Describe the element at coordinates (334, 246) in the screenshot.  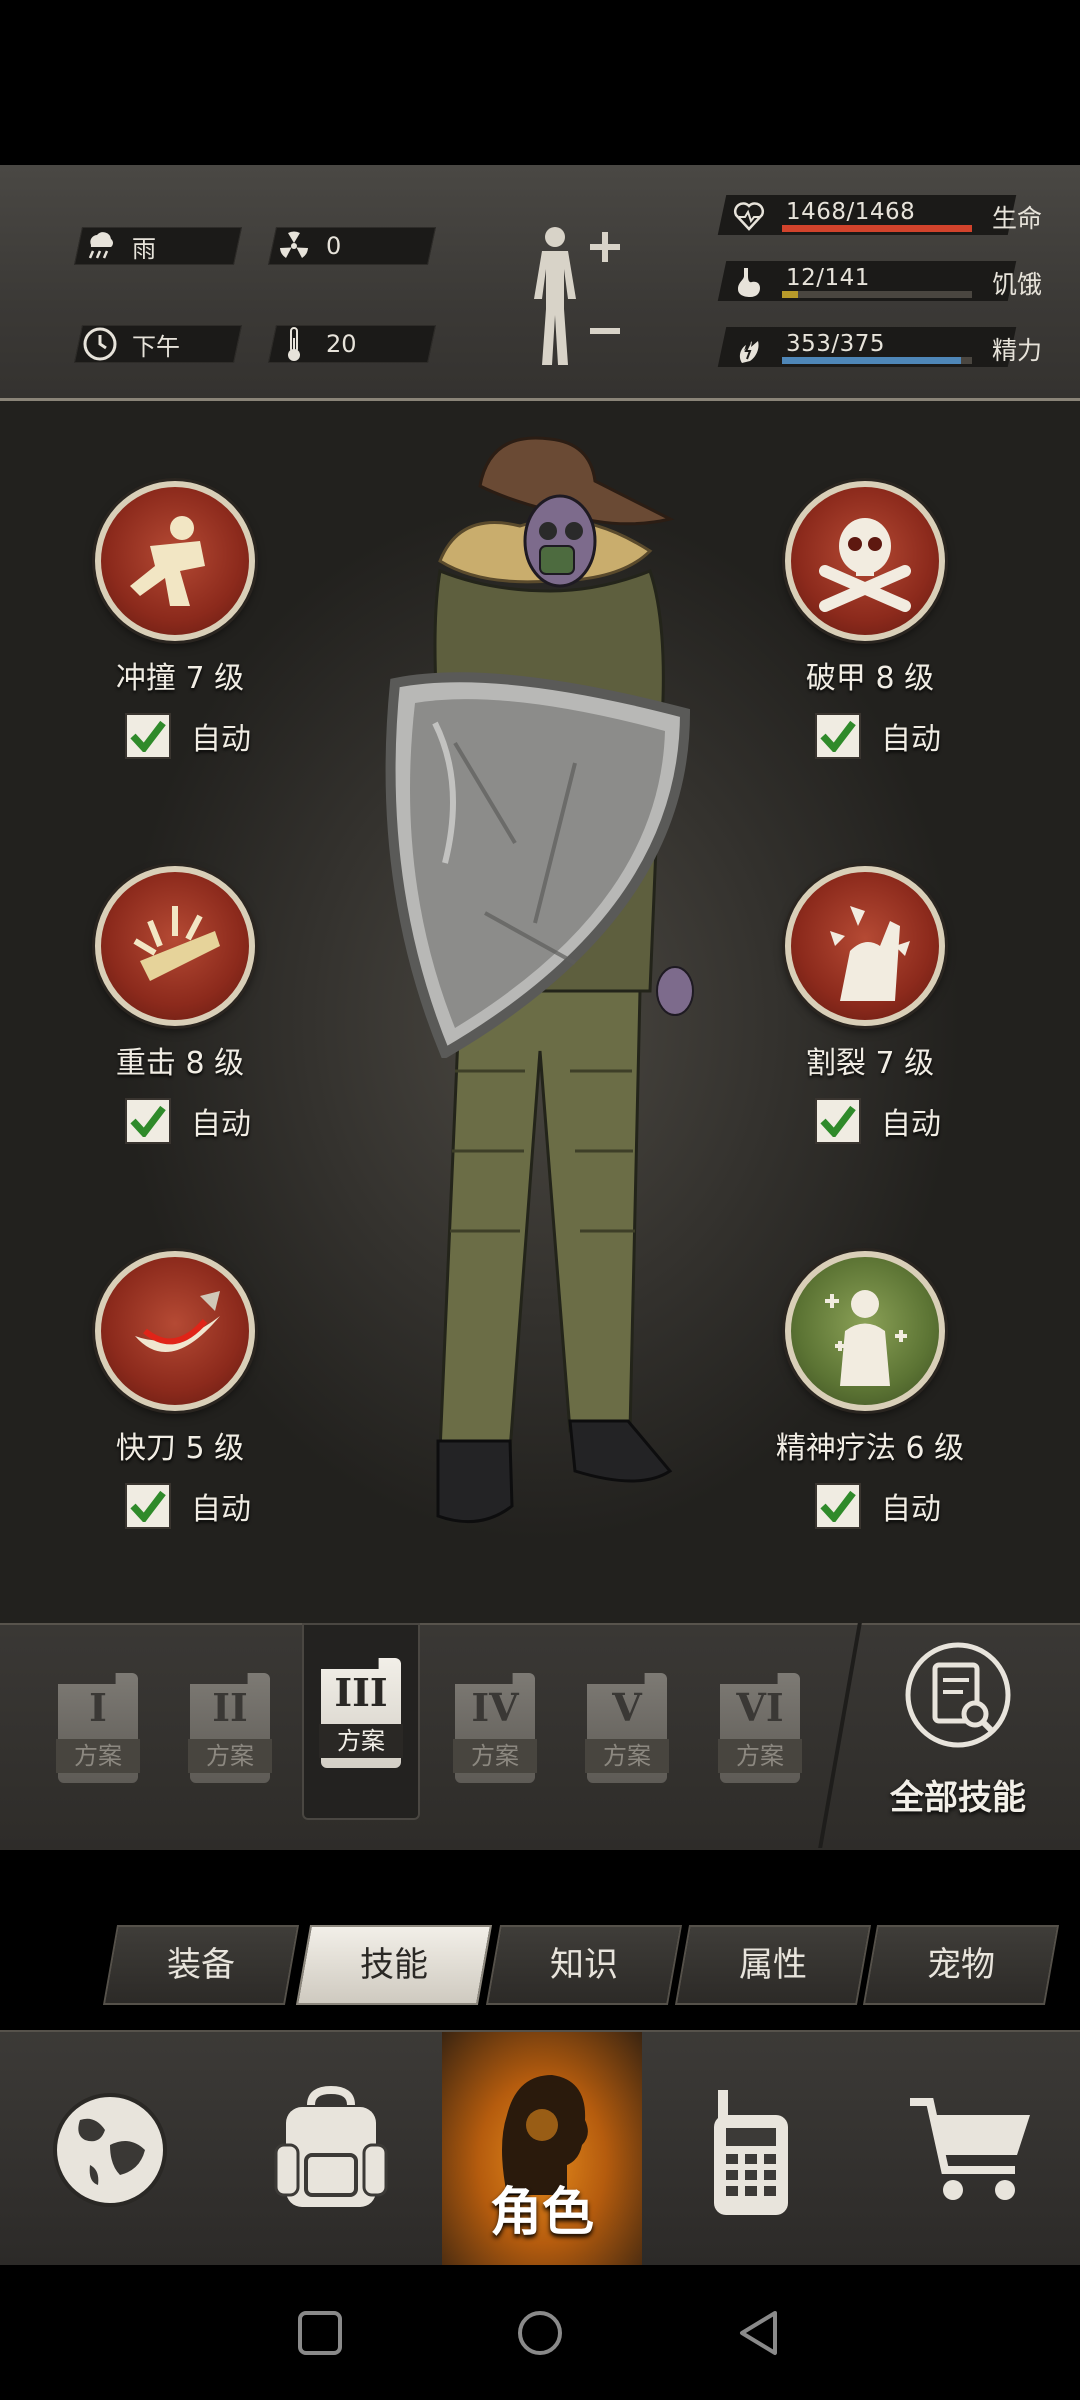
I see `radiation-value: 0` at that location.